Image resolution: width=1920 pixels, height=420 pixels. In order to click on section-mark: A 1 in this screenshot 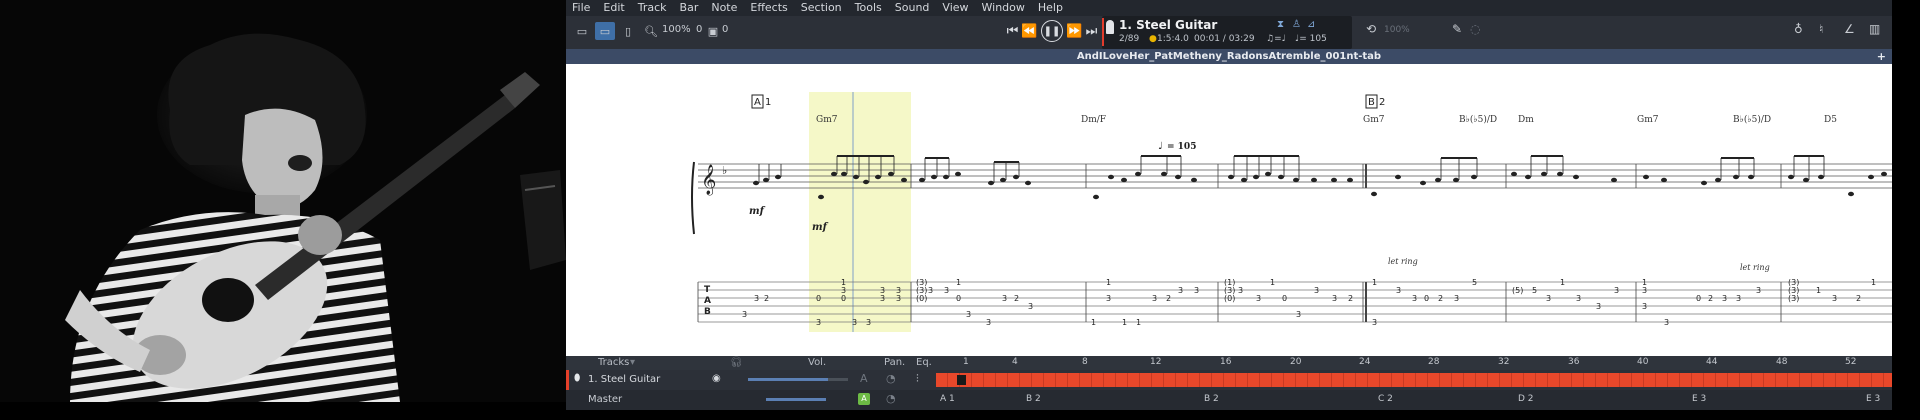, I will do `click(947, 399)`.